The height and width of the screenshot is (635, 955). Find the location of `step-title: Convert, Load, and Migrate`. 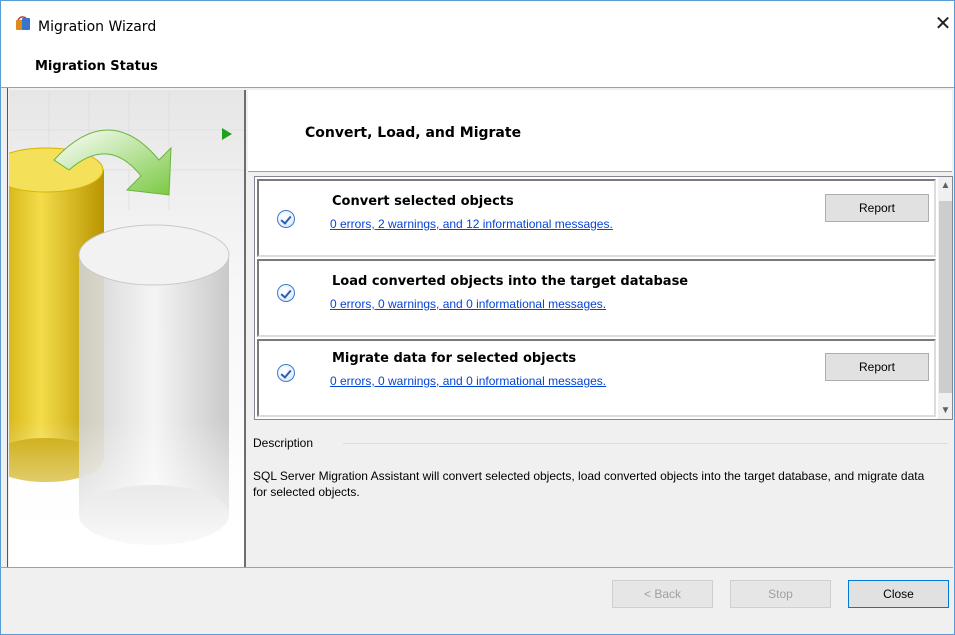

step-title: Convert, Load, and Migrate is located at coordinates (413, 133).